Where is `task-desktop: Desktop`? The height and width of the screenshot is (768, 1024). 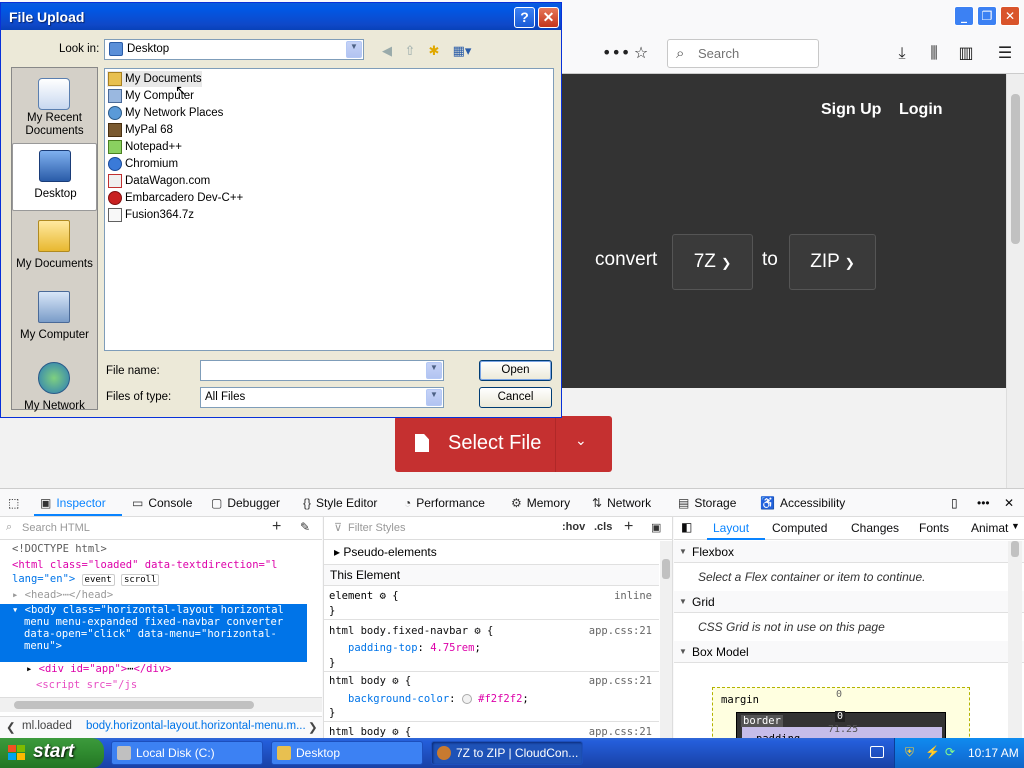
task-desktop: Desktop is located at coordinates (347, 753).